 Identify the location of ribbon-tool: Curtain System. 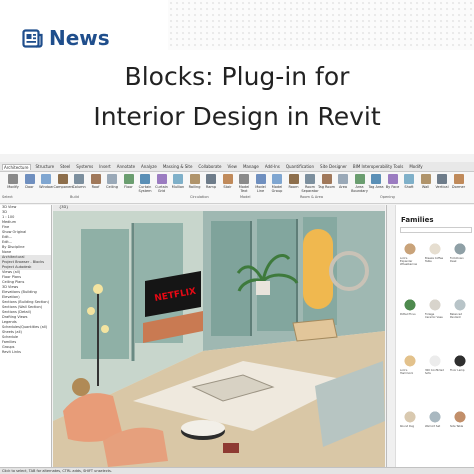
(145, 183).